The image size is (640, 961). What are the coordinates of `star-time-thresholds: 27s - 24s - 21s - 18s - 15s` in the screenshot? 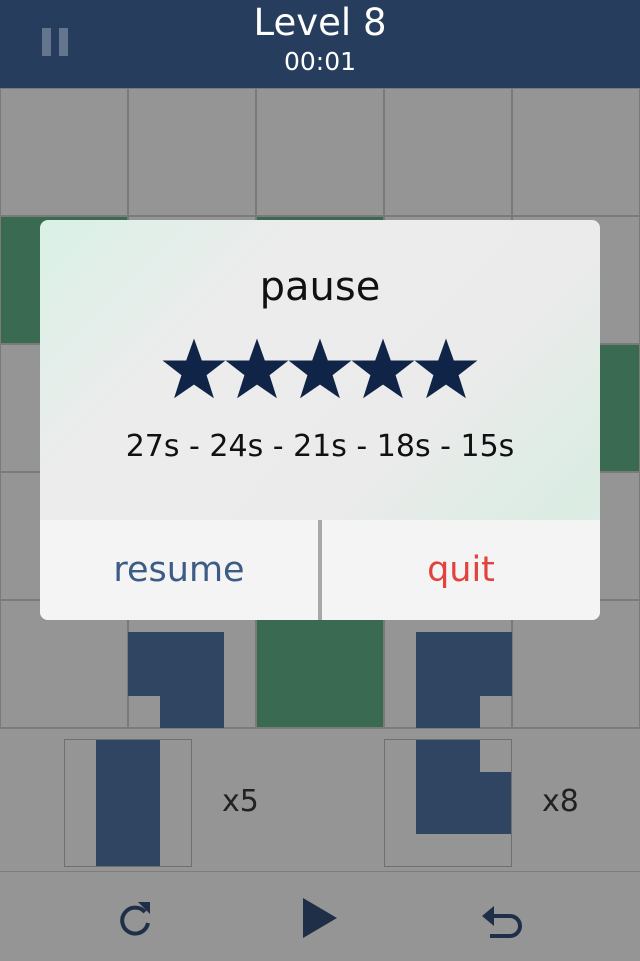 It's located at (320, 446).